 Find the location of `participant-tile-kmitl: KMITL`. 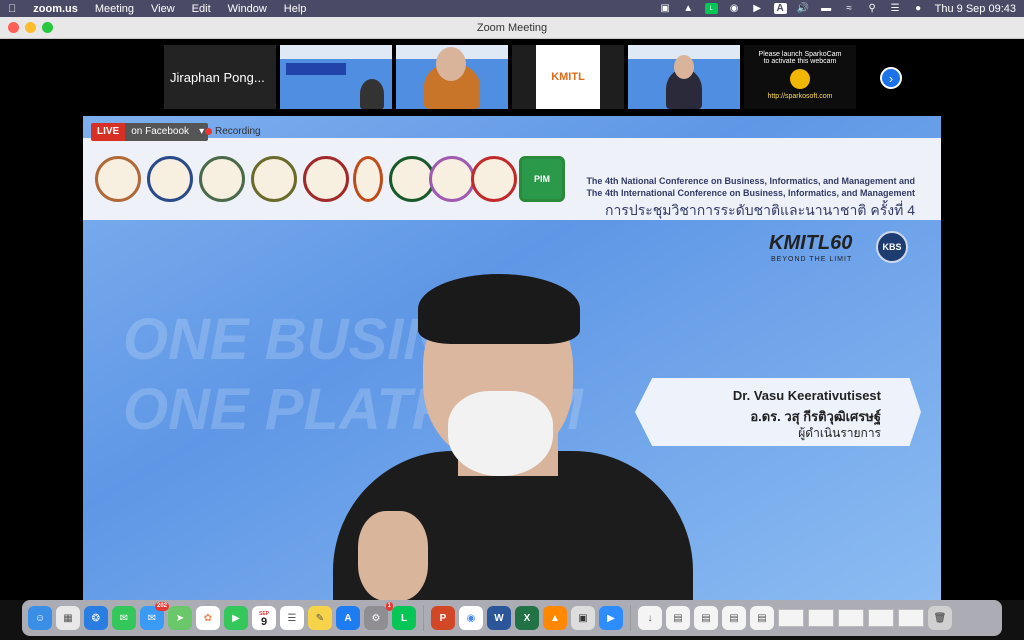

participant-tile-kmitl: KMITL is located at coordinates (568, 77).